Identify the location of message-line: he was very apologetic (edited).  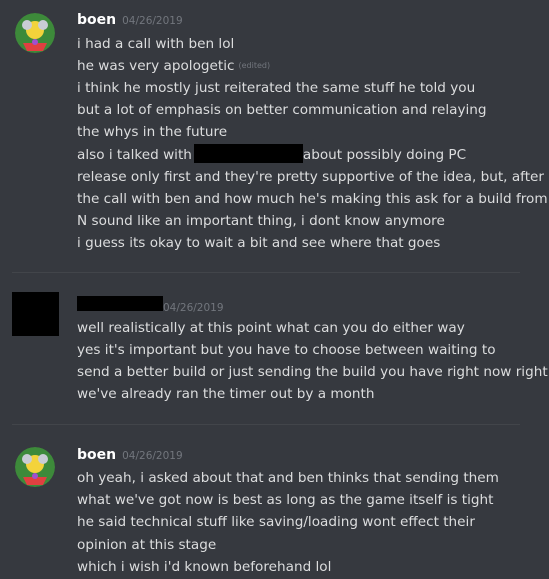
(310, 66).